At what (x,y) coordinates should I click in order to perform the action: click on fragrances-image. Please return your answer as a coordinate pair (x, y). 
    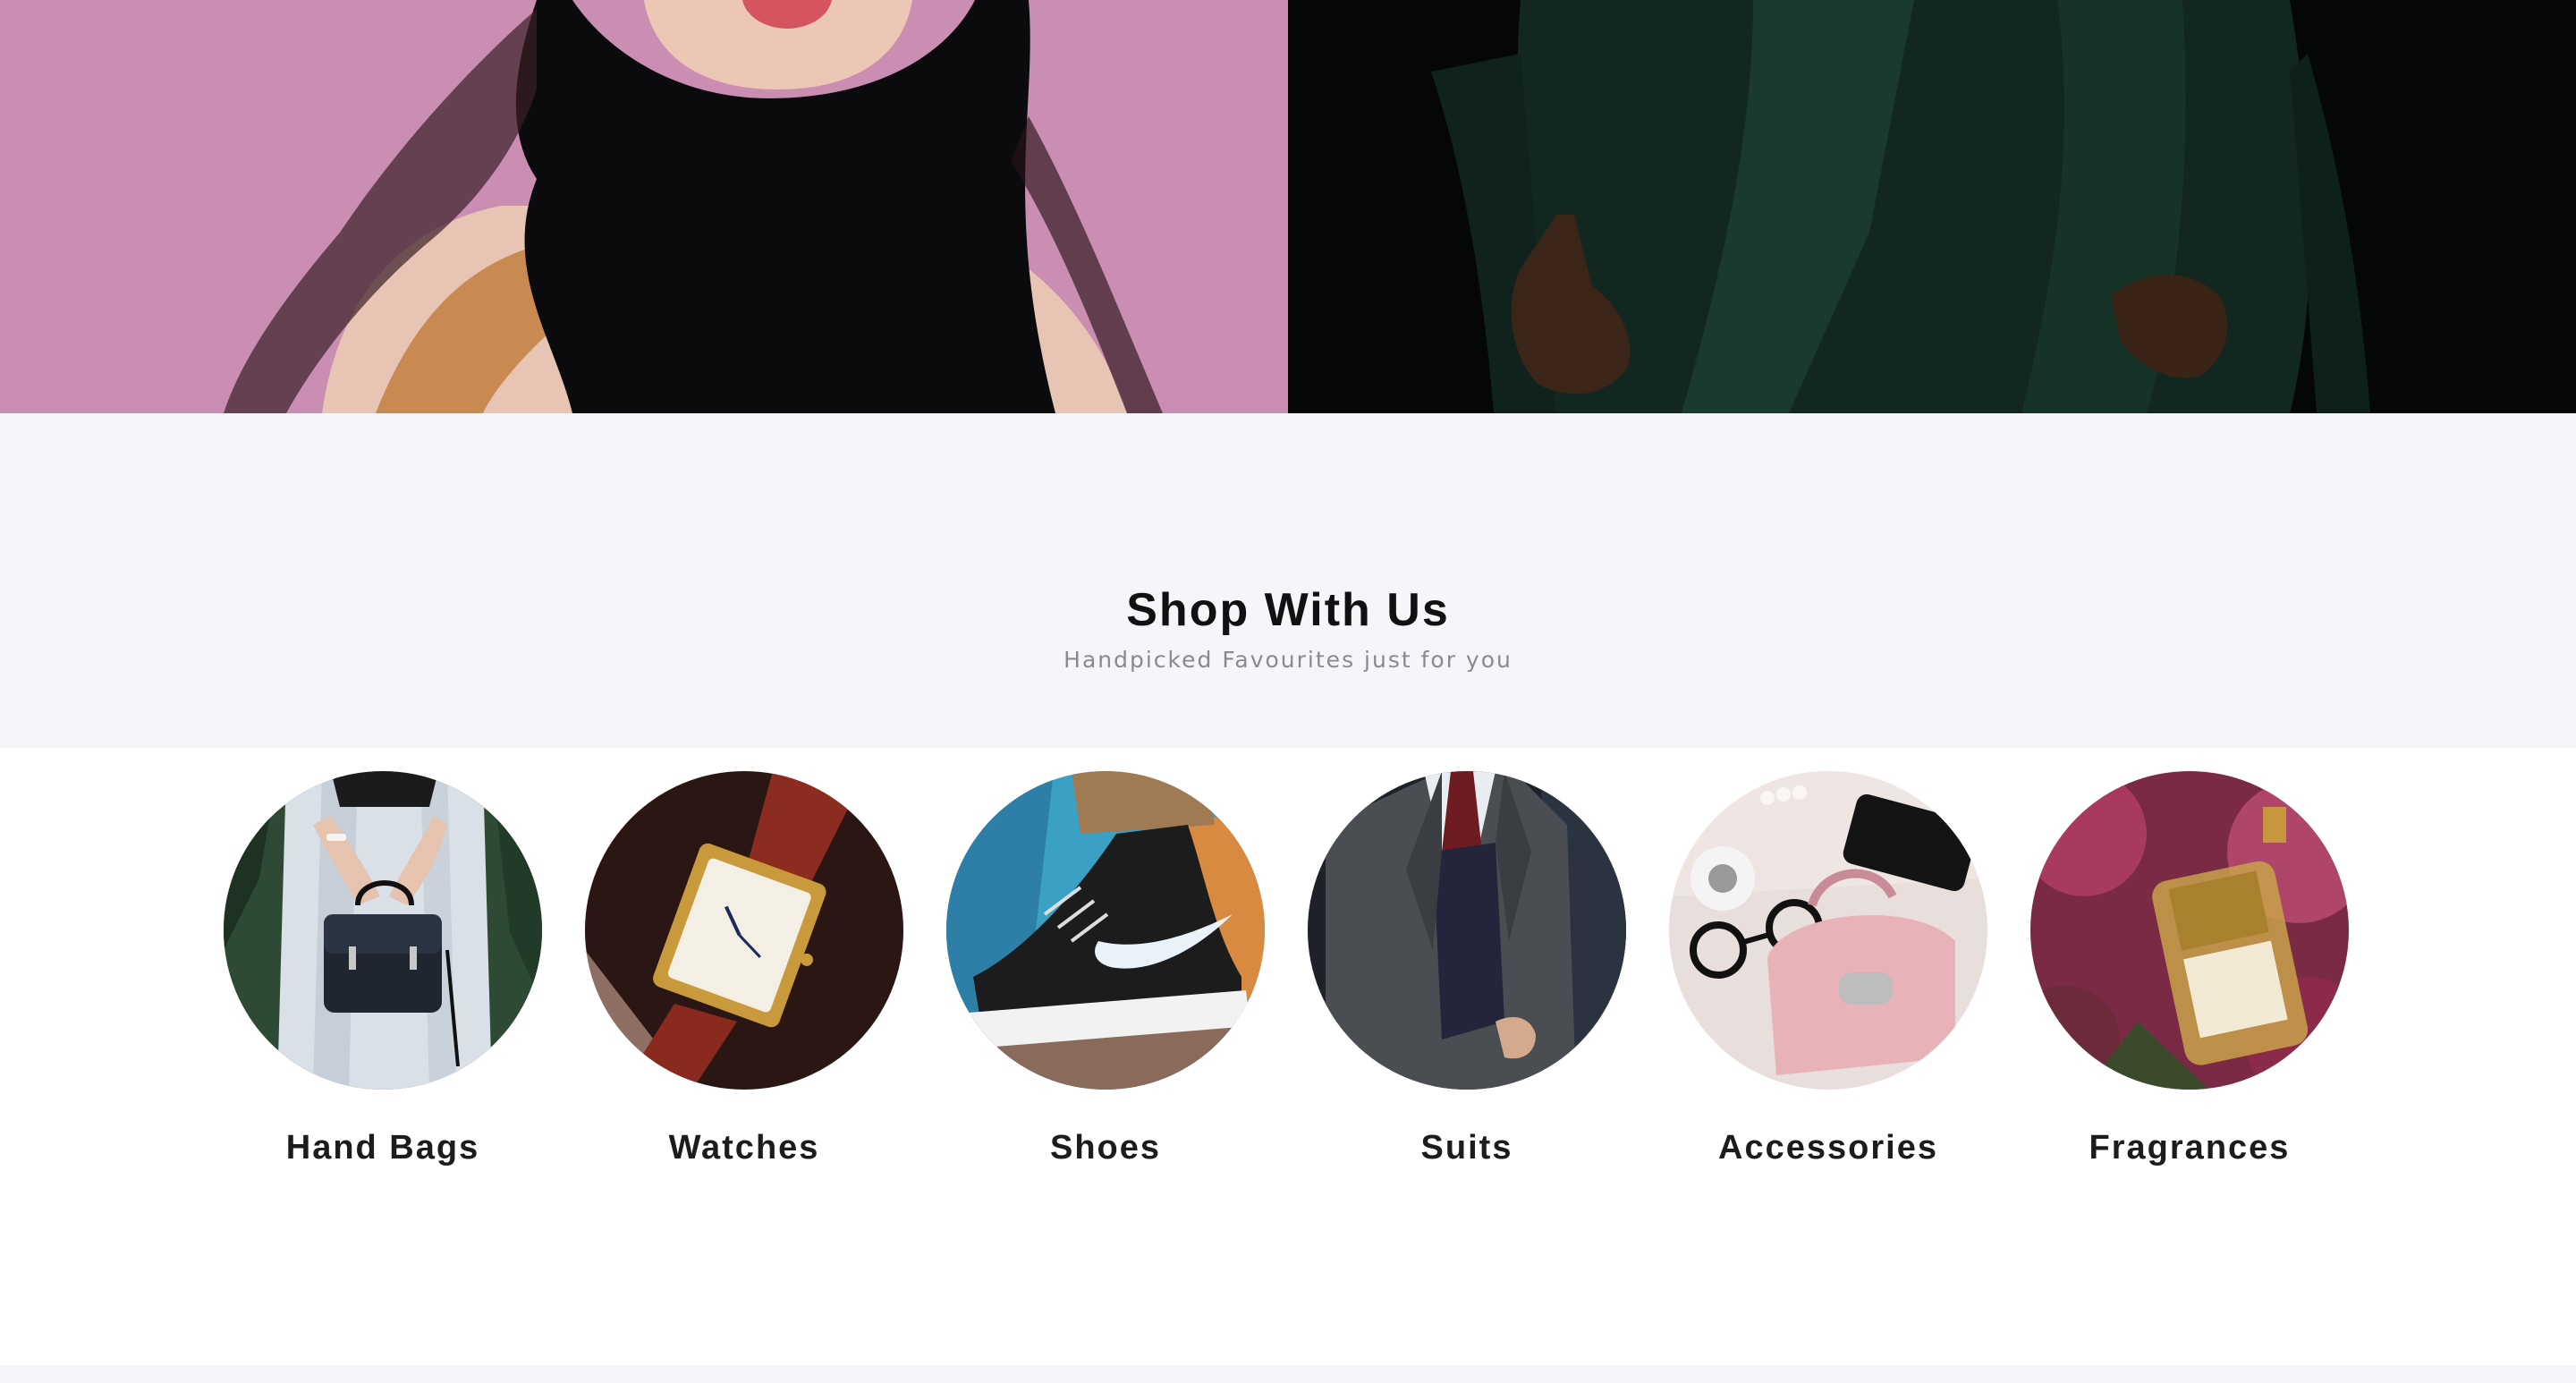
    Looking at the image, I should click on (2189, 930).